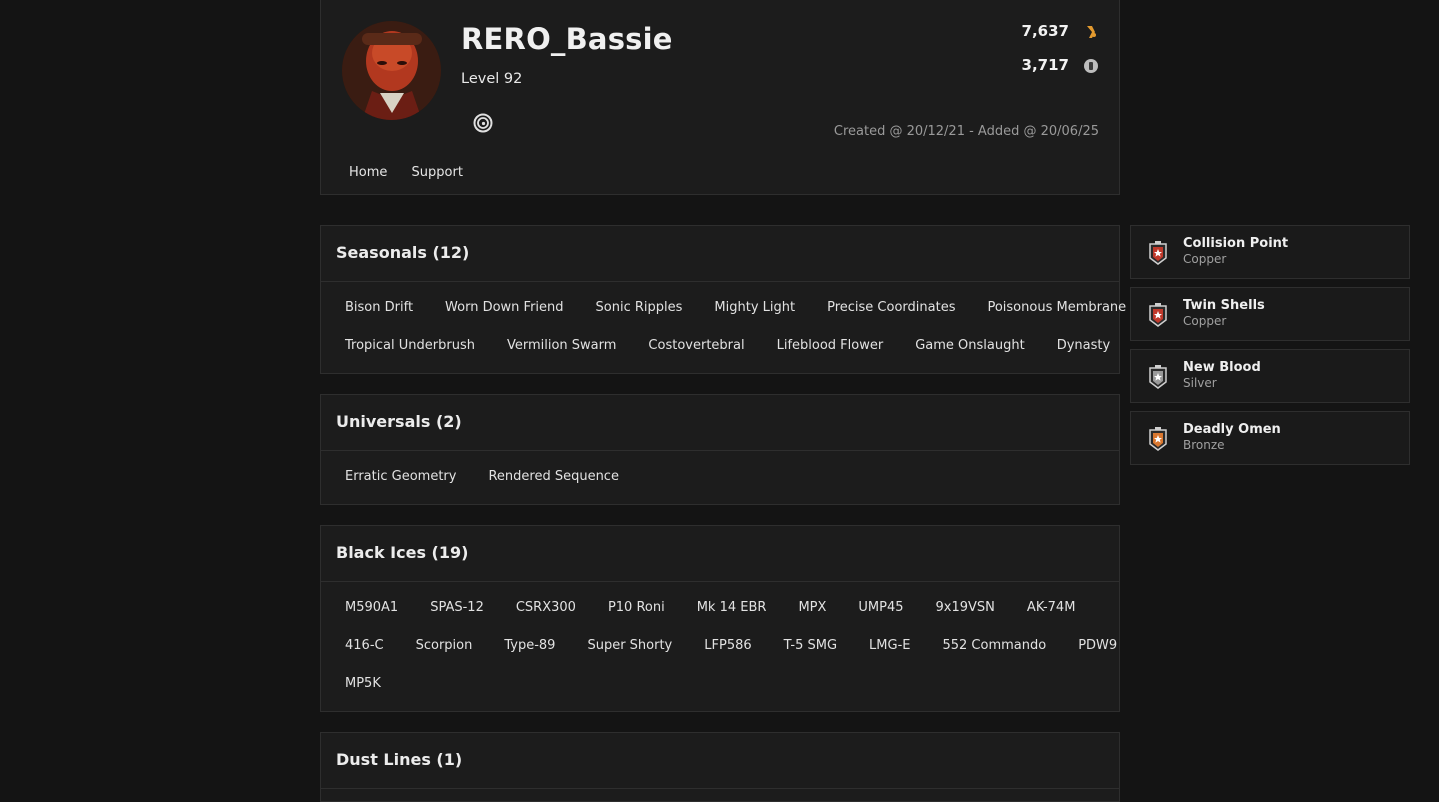 The width and height of the screenshot is (1439, 802). What do you see at coordinates (1236, 243) in the screenshot?
I see `charm-name: Collision Point` at bounding box center [1236, 243].